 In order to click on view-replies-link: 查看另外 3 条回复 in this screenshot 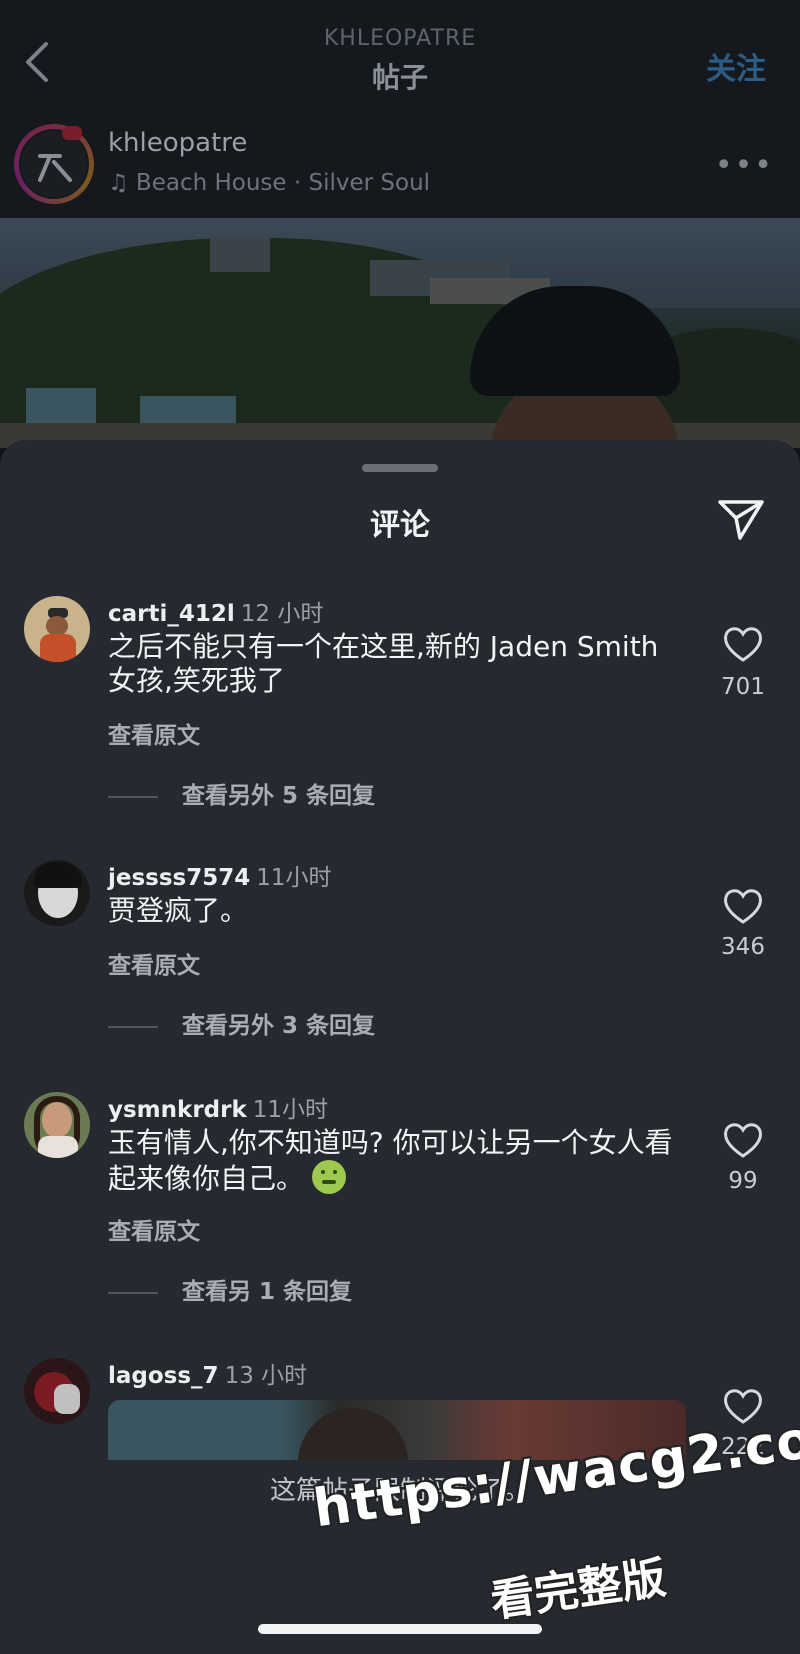, I will do `click(241, 1023)`.